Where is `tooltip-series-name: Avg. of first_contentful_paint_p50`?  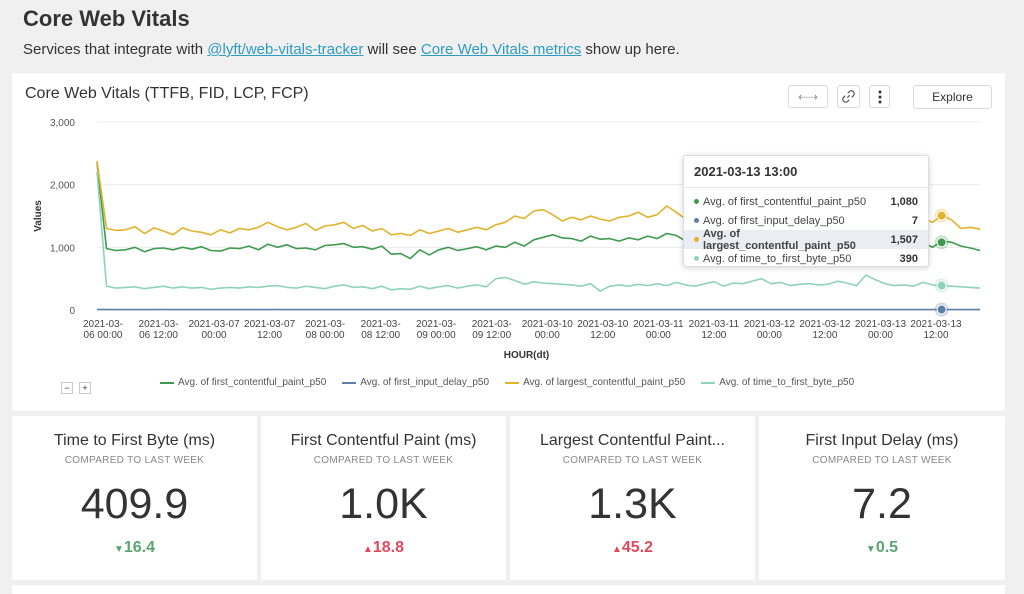
tooltip-series-name: Avg. of first_contentful_paint_p50 is located at coordinates (785, 201).